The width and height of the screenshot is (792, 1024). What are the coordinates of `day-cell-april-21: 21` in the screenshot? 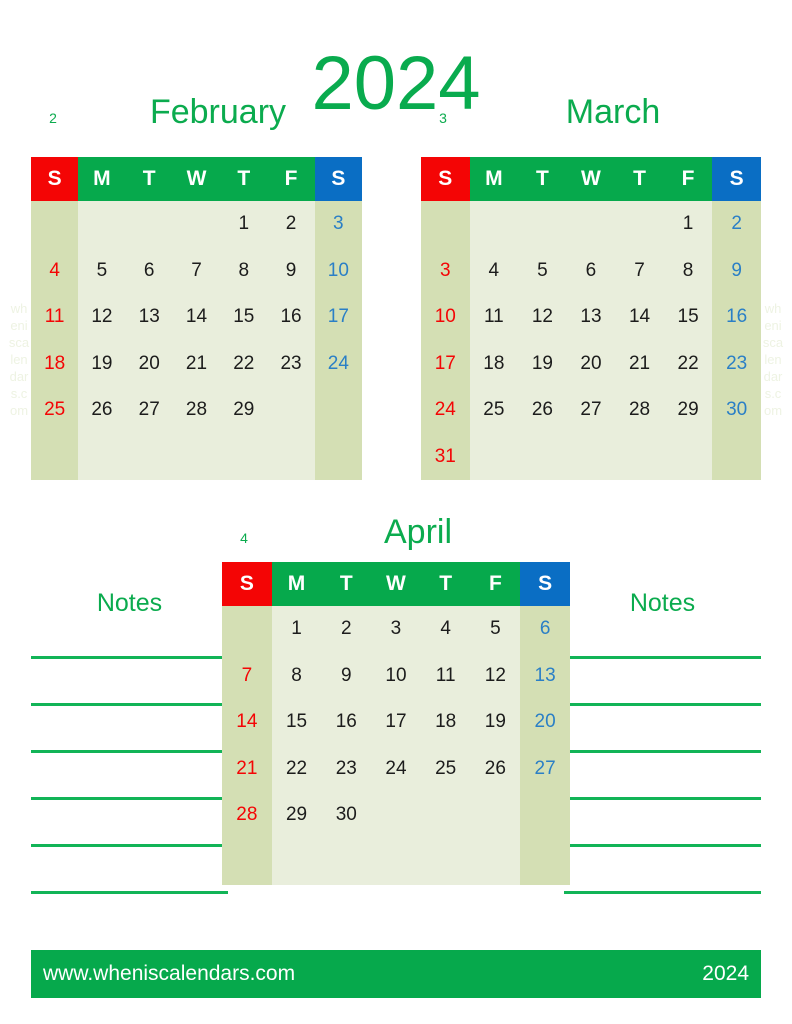 It's located at (247, 768).